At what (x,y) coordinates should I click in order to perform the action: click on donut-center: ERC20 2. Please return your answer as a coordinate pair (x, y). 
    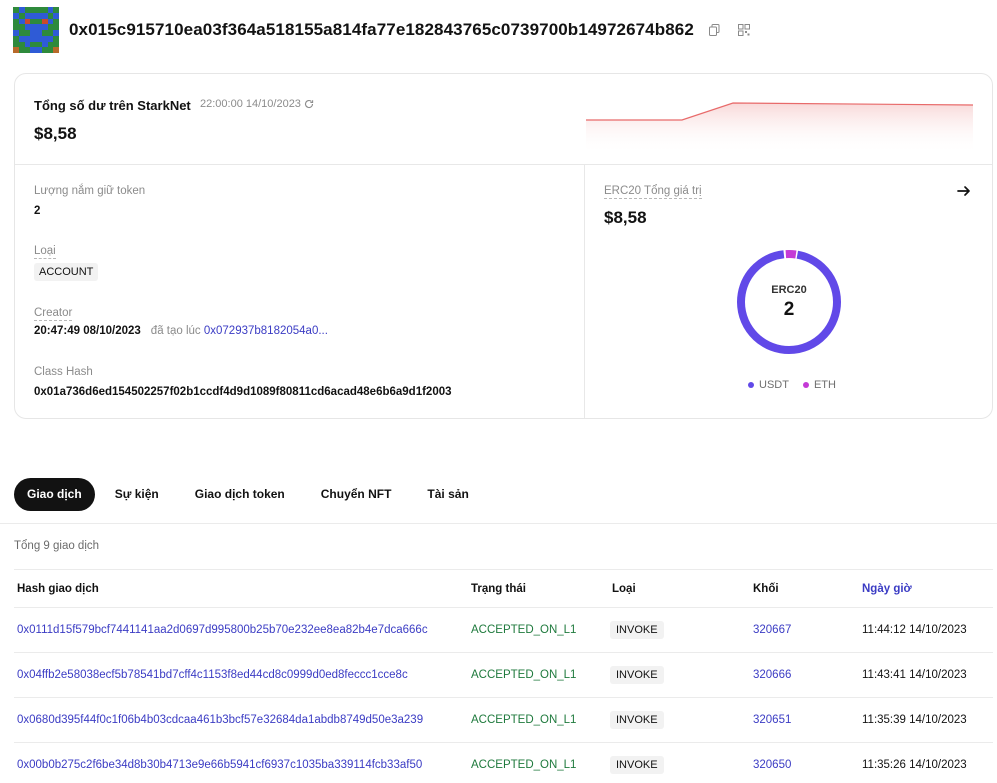
    Looking at the image, I should click on (789, 302).